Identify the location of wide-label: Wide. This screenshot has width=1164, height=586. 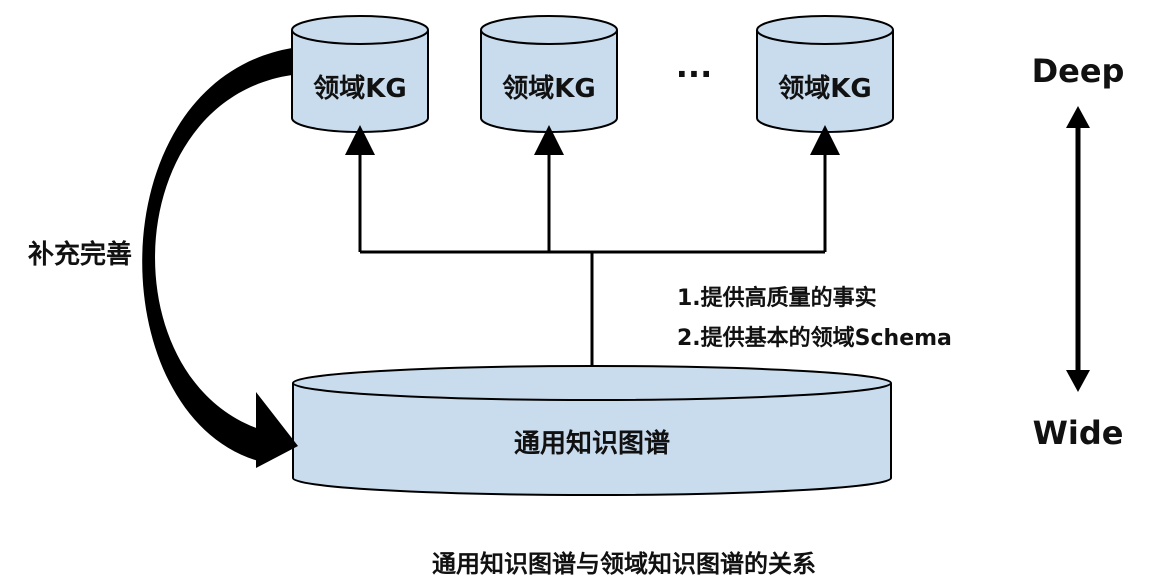
(1078, 433).